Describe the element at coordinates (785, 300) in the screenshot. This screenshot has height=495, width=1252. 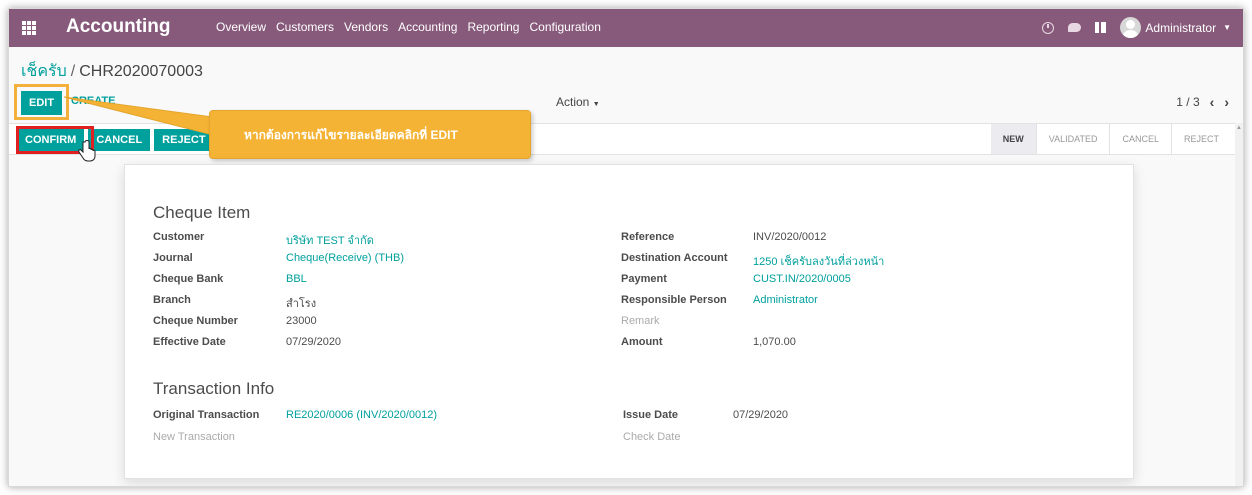
I see `field-value-responsible-person: Administrator` at that location.